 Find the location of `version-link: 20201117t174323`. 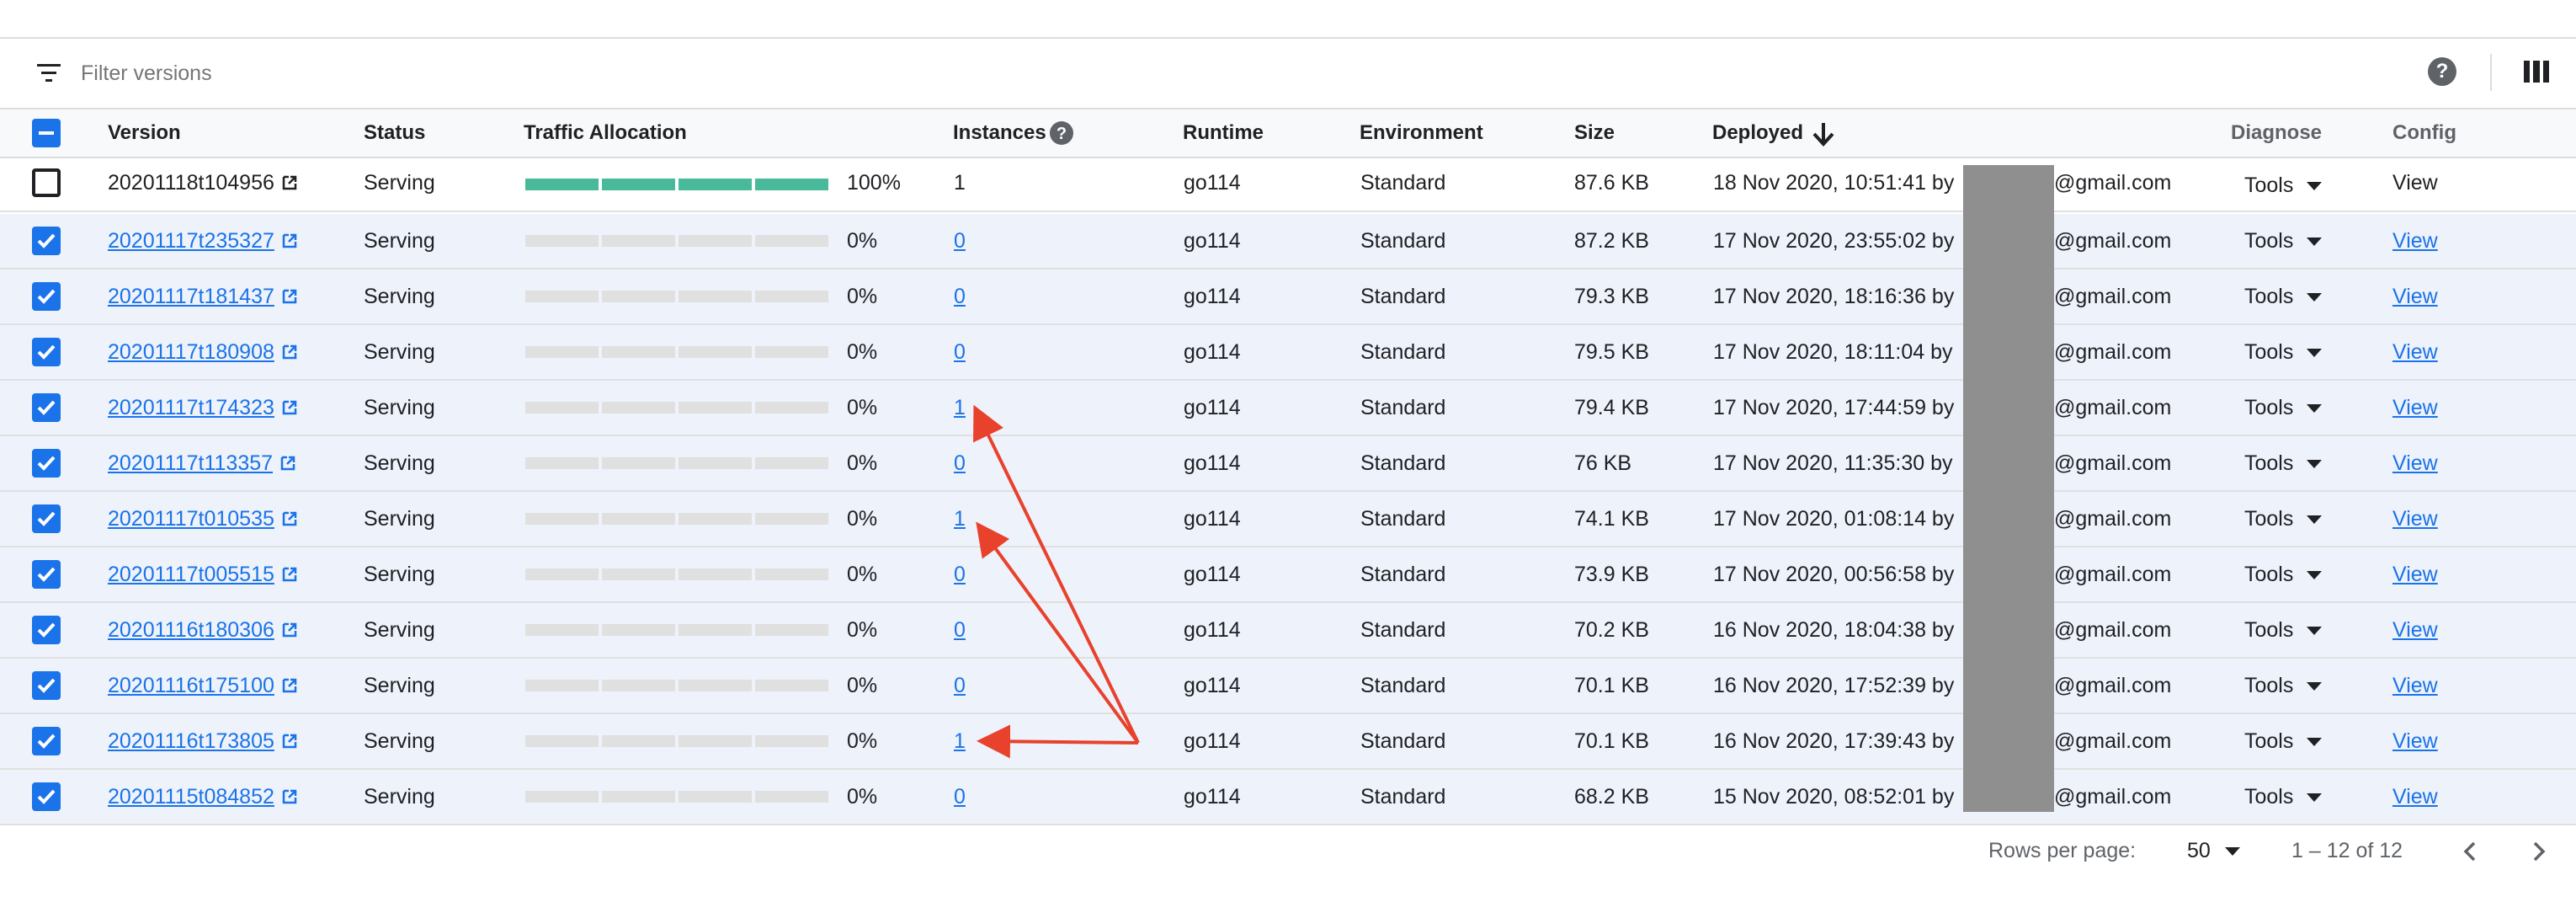

version-link: 20201117t174323 is located at coordinates (191, 407).